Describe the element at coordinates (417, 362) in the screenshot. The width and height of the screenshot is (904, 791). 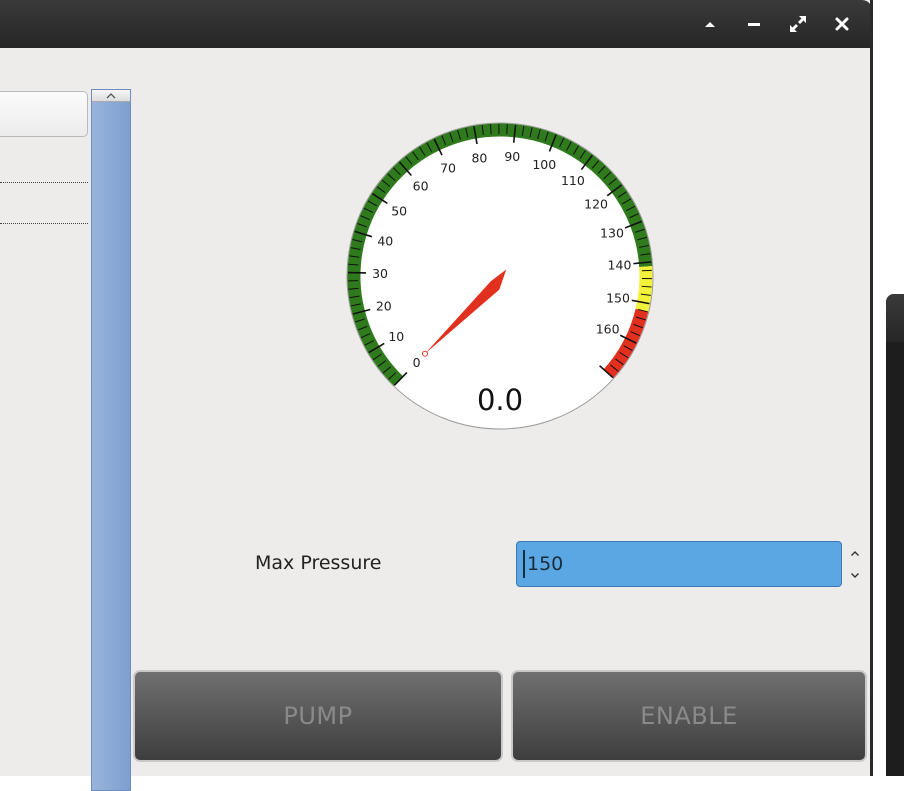
I see `gauge-tick-label: 0` at that location.